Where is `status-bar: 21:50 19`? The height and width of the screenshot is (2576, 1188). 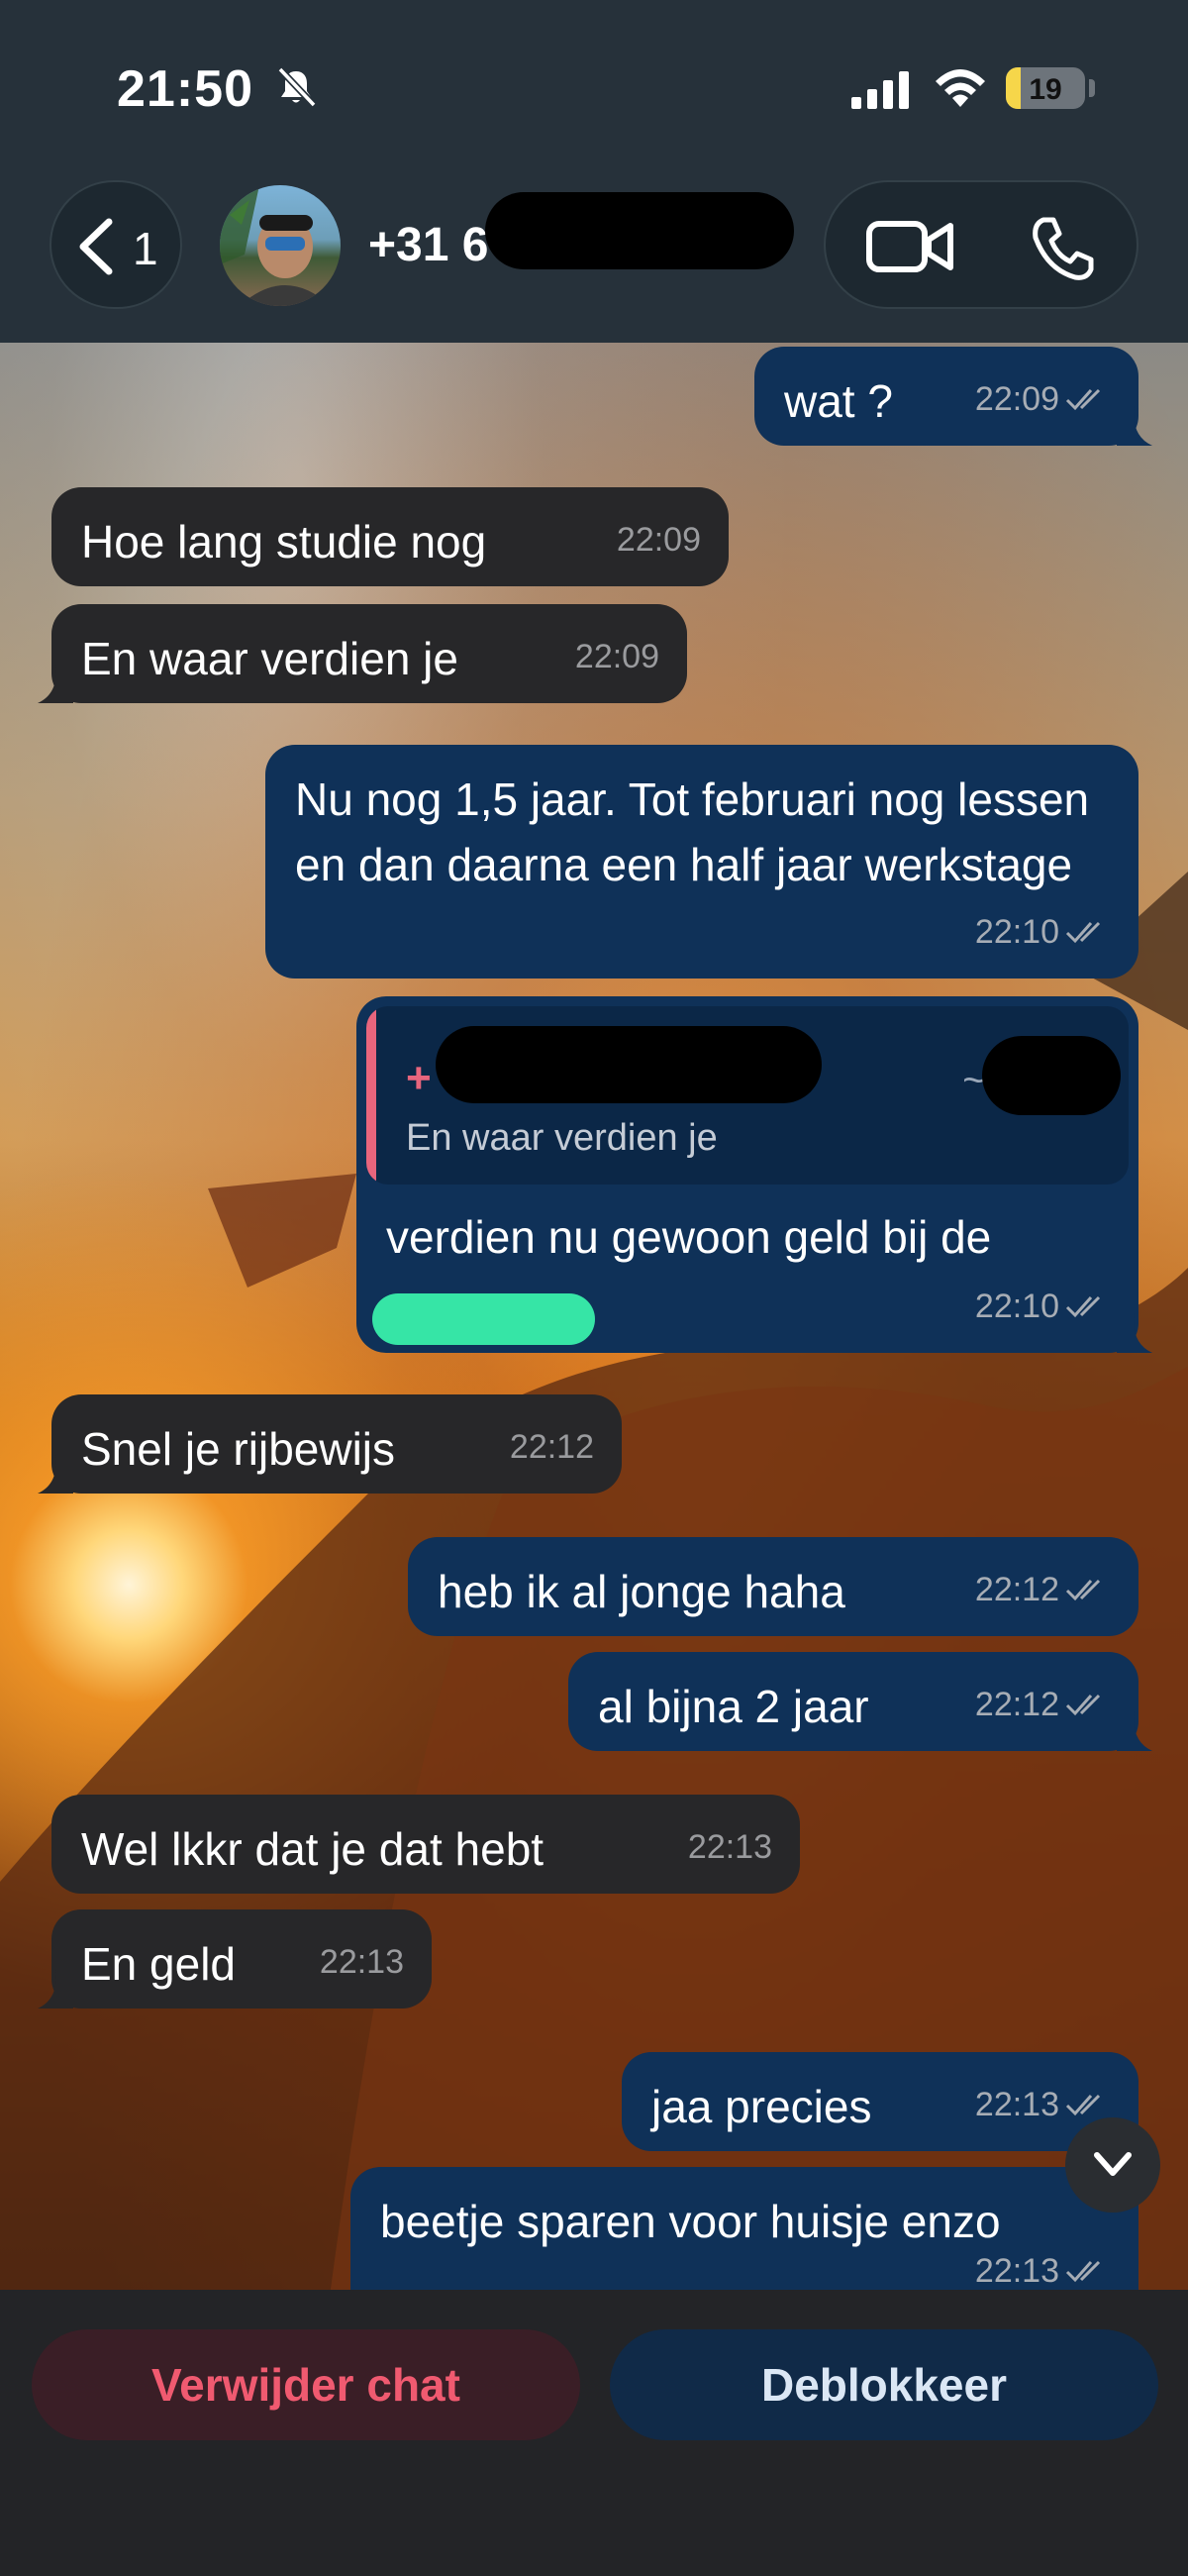 status-bar: 21:50 19 is located at coordinates (594, 84).